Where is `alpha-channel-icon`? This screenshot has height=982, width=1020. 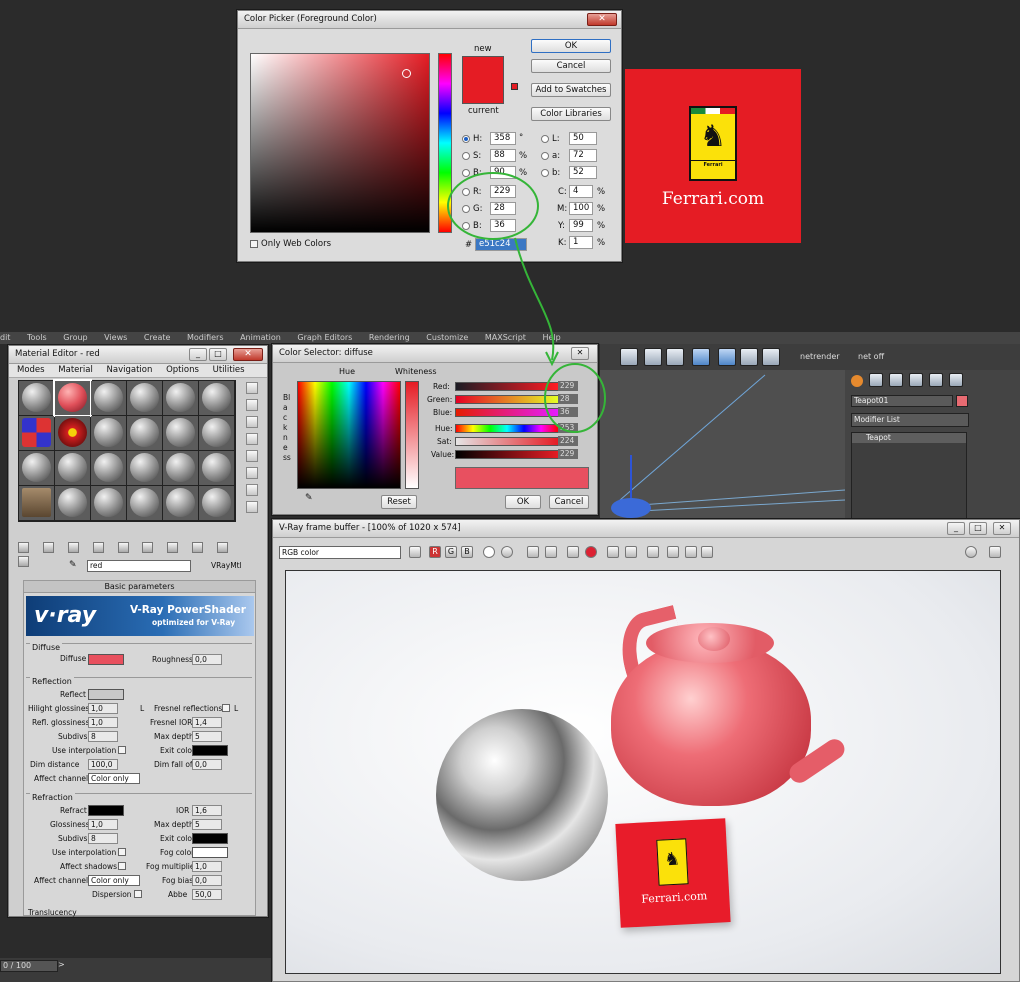
alpha-channel-icon is located at coordinates (489, 552).